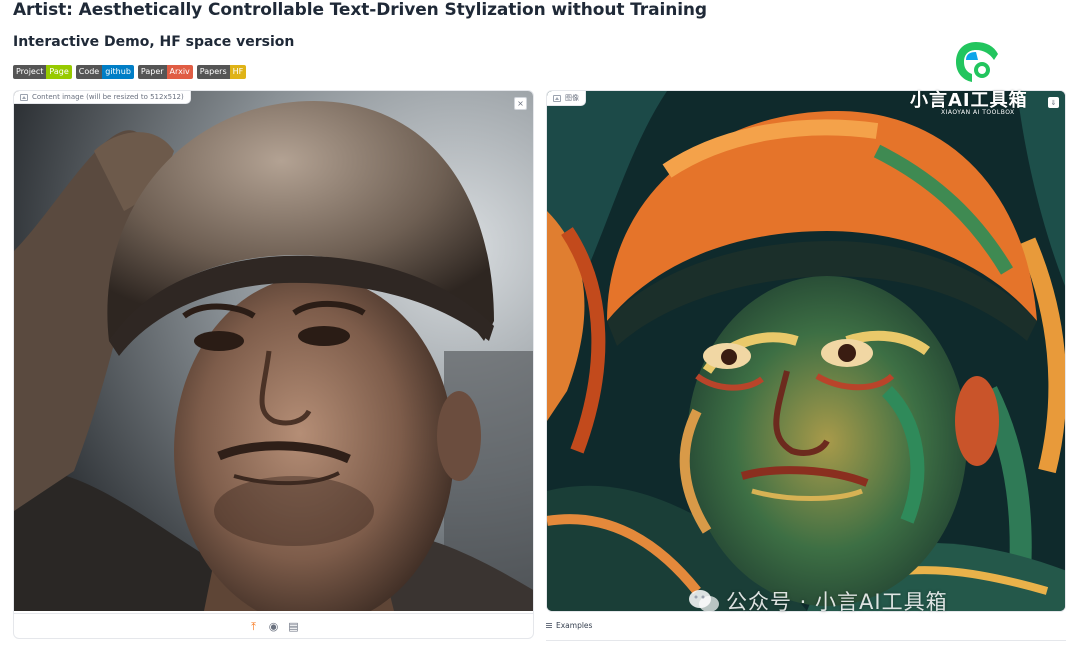  Describe the element at coordinates (572, 98) in the screenshot. I see `output-image-label-text: 图像` at that location.